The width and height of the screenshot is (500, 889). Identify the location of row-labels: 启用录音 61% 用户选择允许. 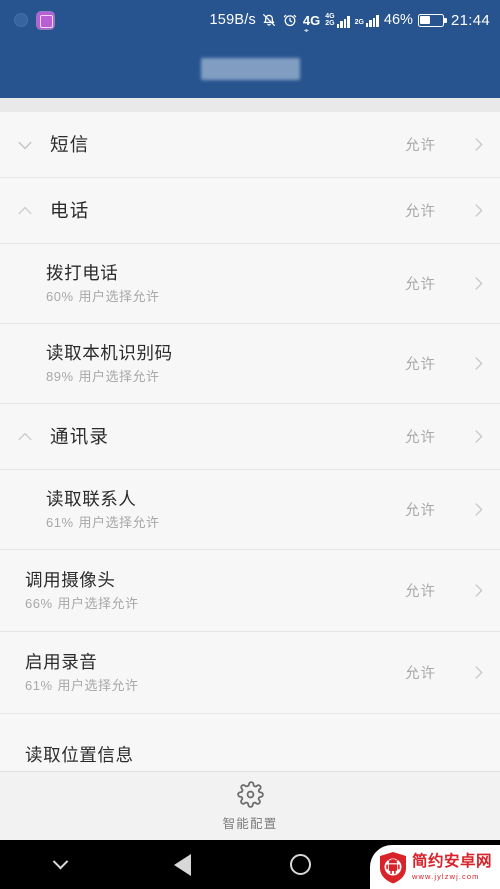
(215, 672).